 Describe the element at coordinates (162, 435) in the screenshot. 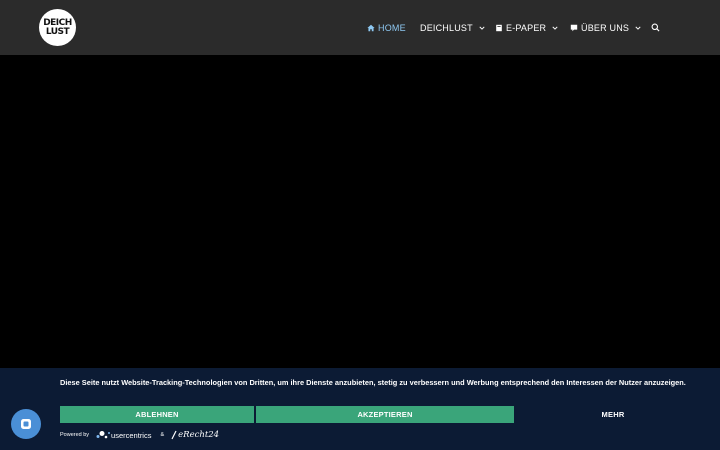

I see `ampersand: &` at that location.